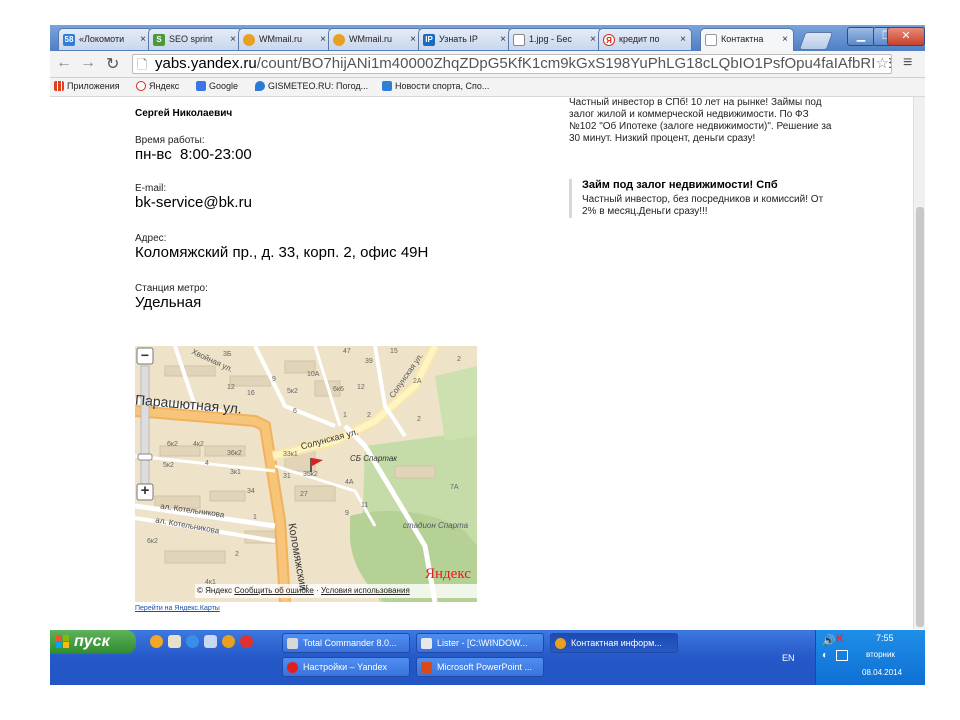  What do you see at coordinates (193, 202) in the screenshot?
I see `email-value: bk-service@bk.ru` at bounding box center [193, 202].